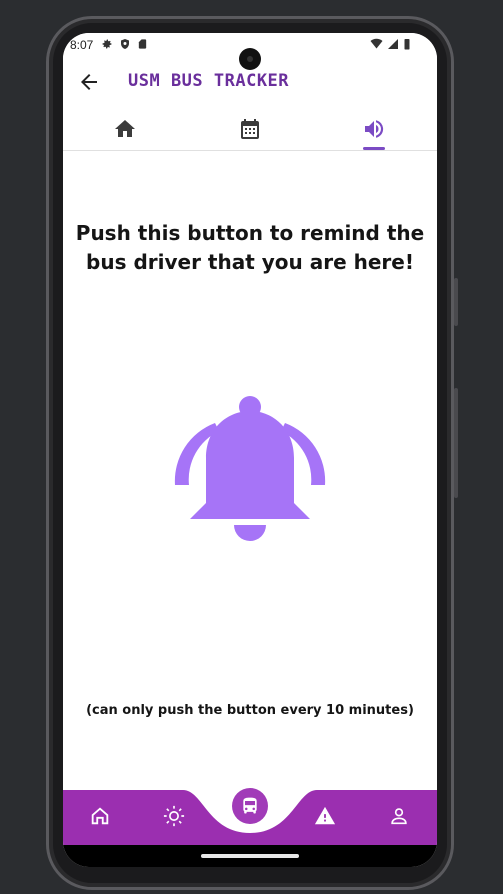 Image resolution: width=503 pixels, height=894 pixels. What do you see at coordinates (456, 302) in the screenshot?
I see `power-button` at bounding box center [456, 302].